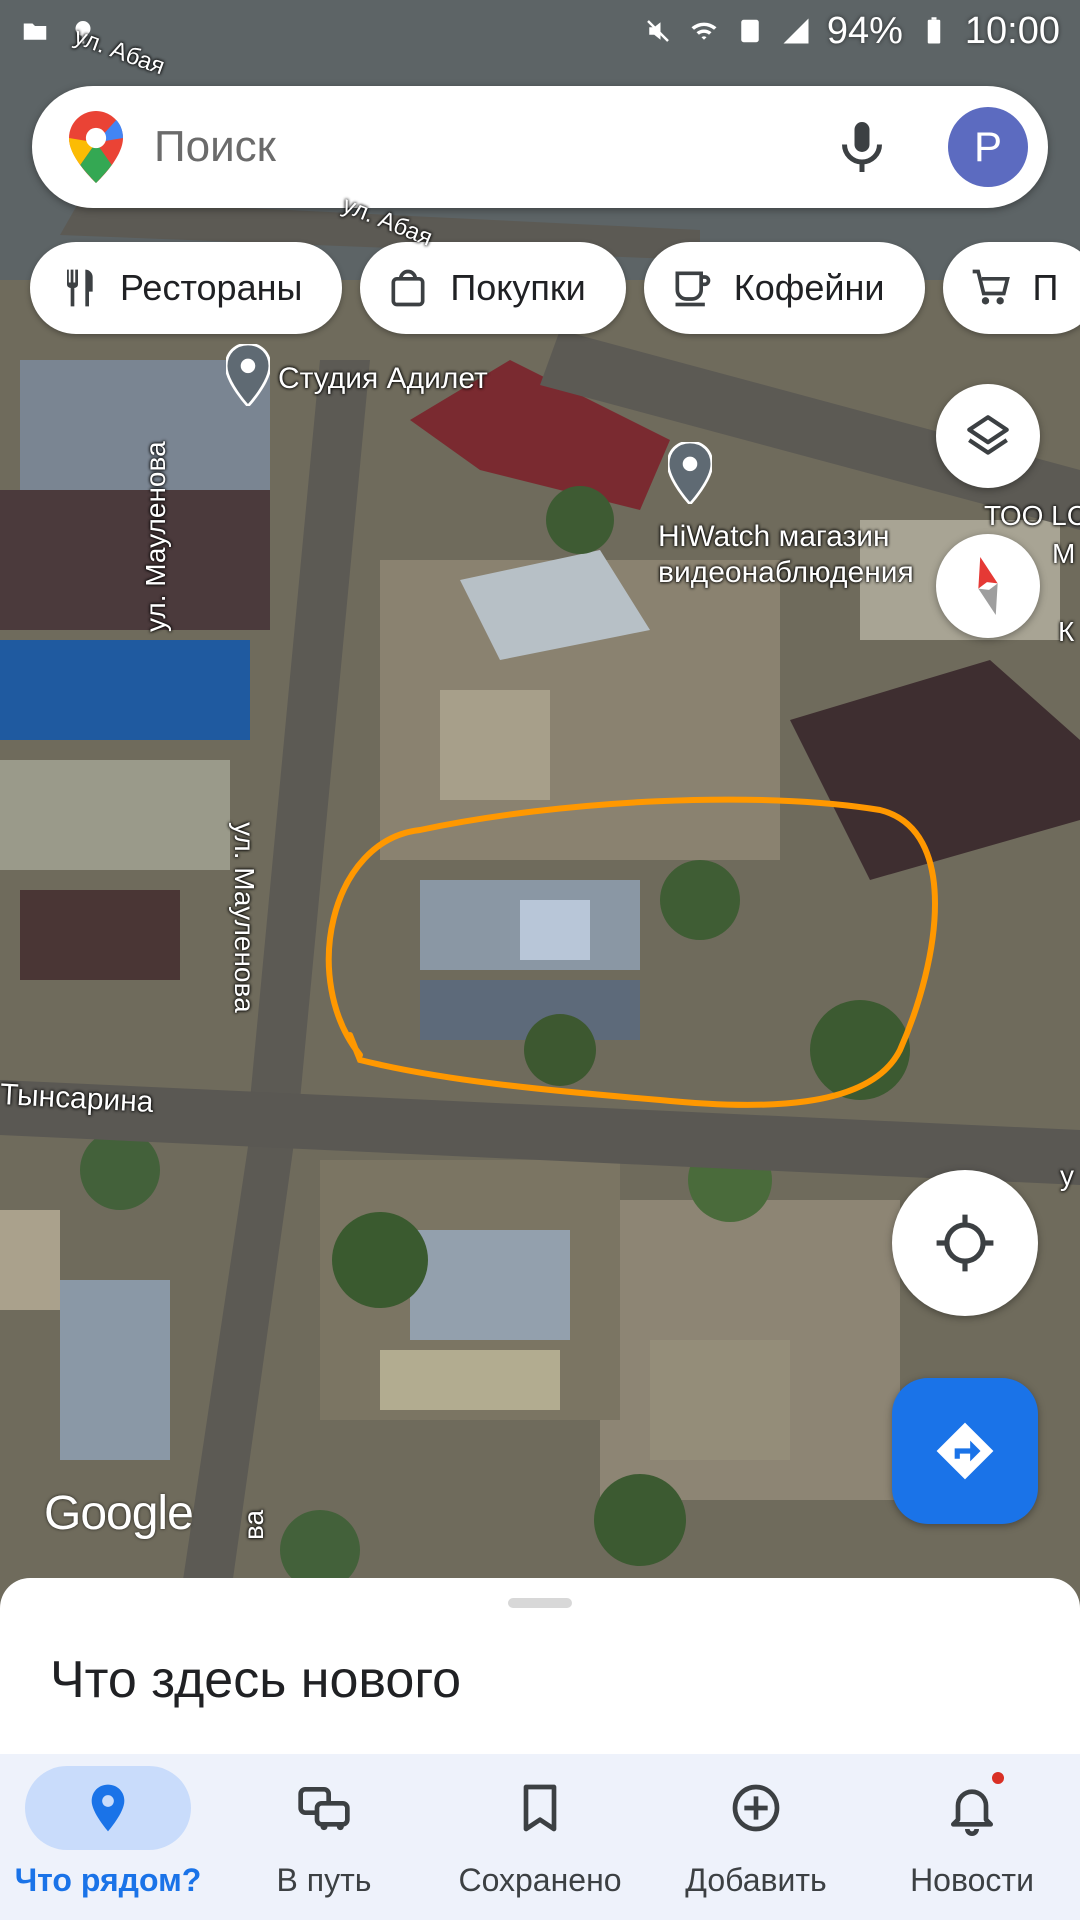 This screenshot has width=1080, height=1920. Describe the element at coordinates (518, 287) in the screenshot. I see `chip-label: Покупки` at that location.